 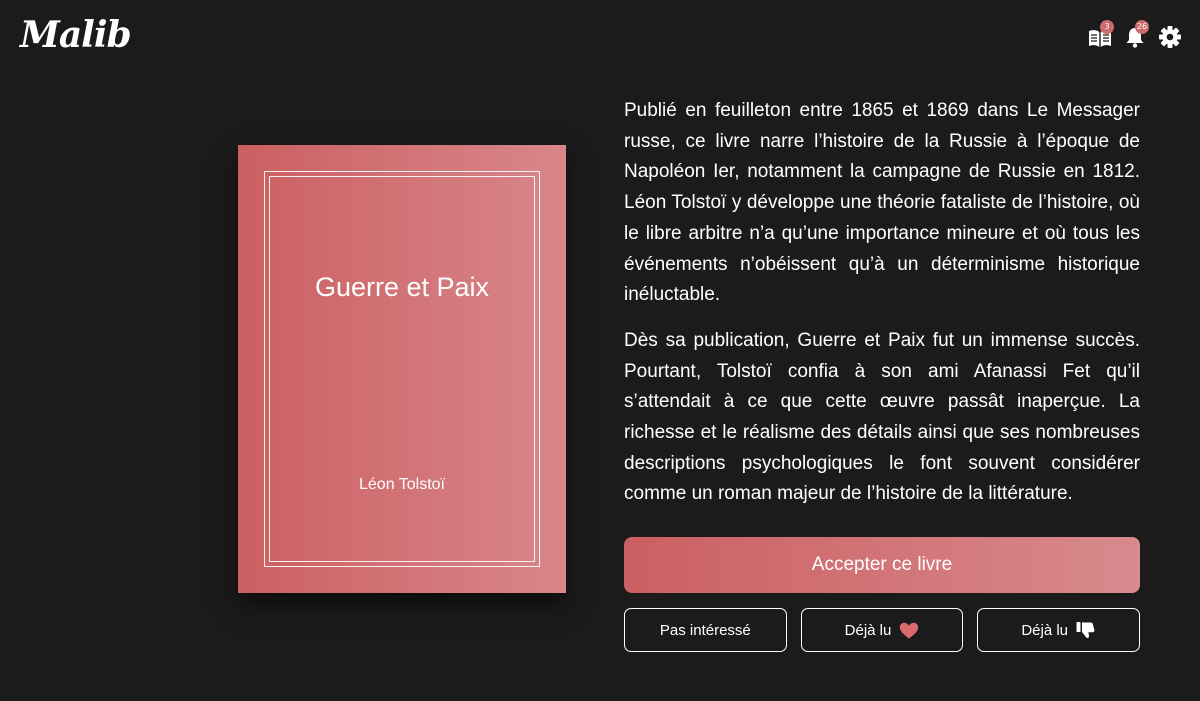 What do you see at coordinates (868, 630) in the screenshot?
I see `already-read-liked-label: Déjà lu` at bounding box center [868, 630].